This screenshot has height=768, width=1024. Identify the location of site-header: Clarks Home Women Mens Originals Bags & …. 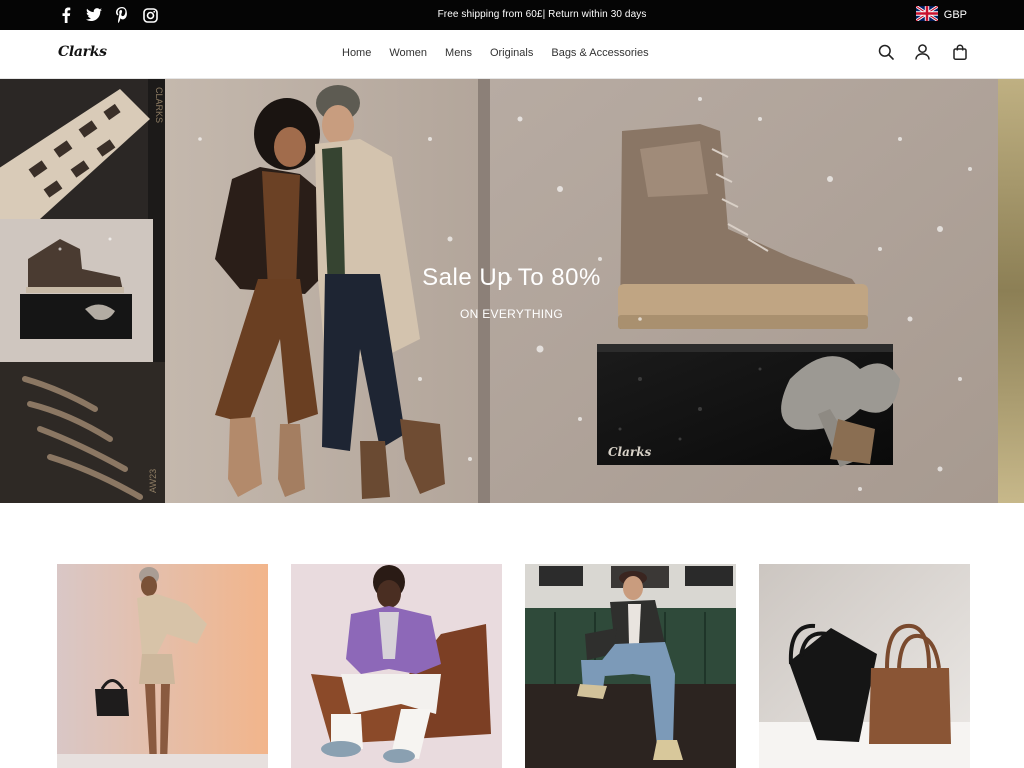
(512, 54).